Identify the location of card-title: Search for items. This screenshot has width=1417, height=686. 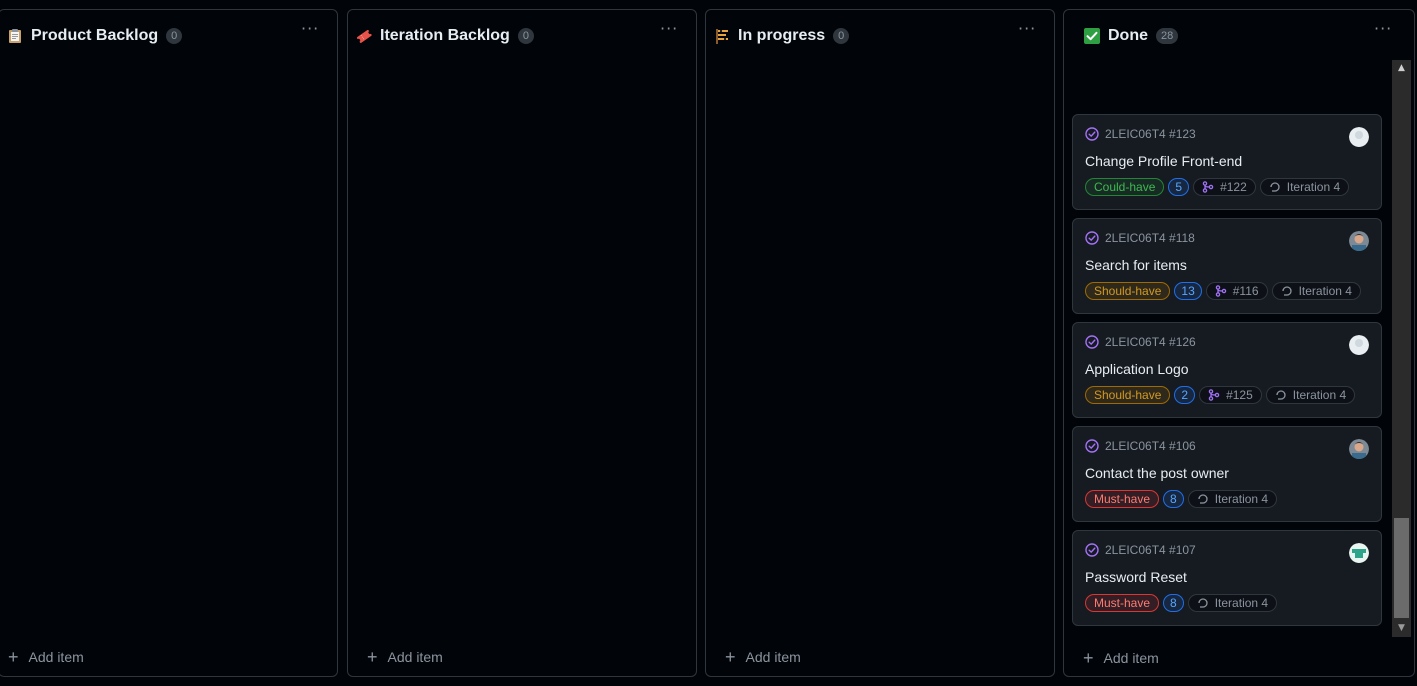
(1136, 265).